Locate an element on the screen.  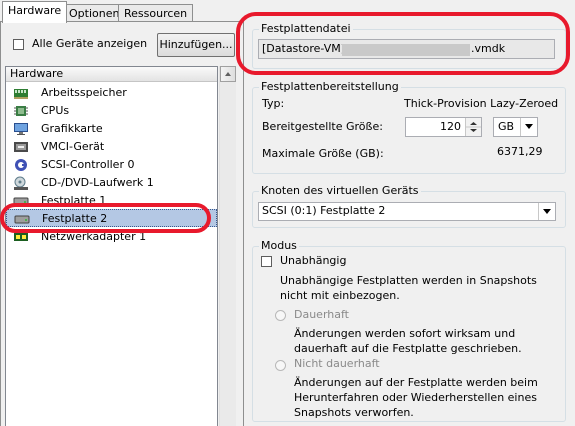
show-all-devices-checkbox is located at coordinates (18, 44).